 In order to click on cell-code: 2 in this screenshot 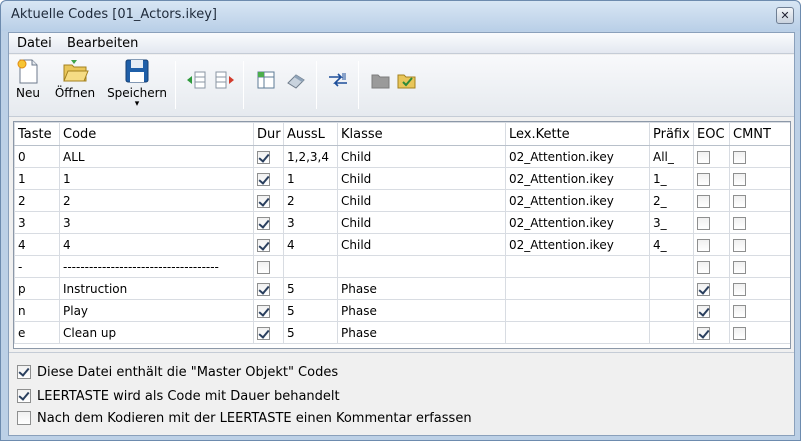, I will do `click(156, 200)`.